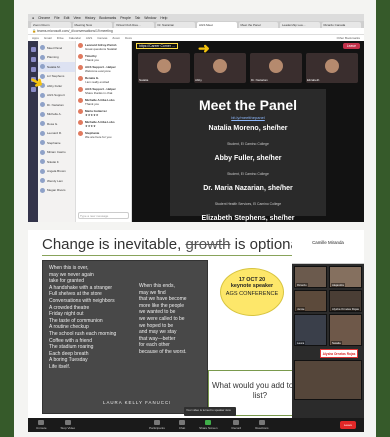 Image resolution: width=390 pixels, height=437 pixels. What do you see at coordinates (217, 25) in the screenshot?
I see `browser-tab-active: AGS Meet` at bounding box center [217, 25].